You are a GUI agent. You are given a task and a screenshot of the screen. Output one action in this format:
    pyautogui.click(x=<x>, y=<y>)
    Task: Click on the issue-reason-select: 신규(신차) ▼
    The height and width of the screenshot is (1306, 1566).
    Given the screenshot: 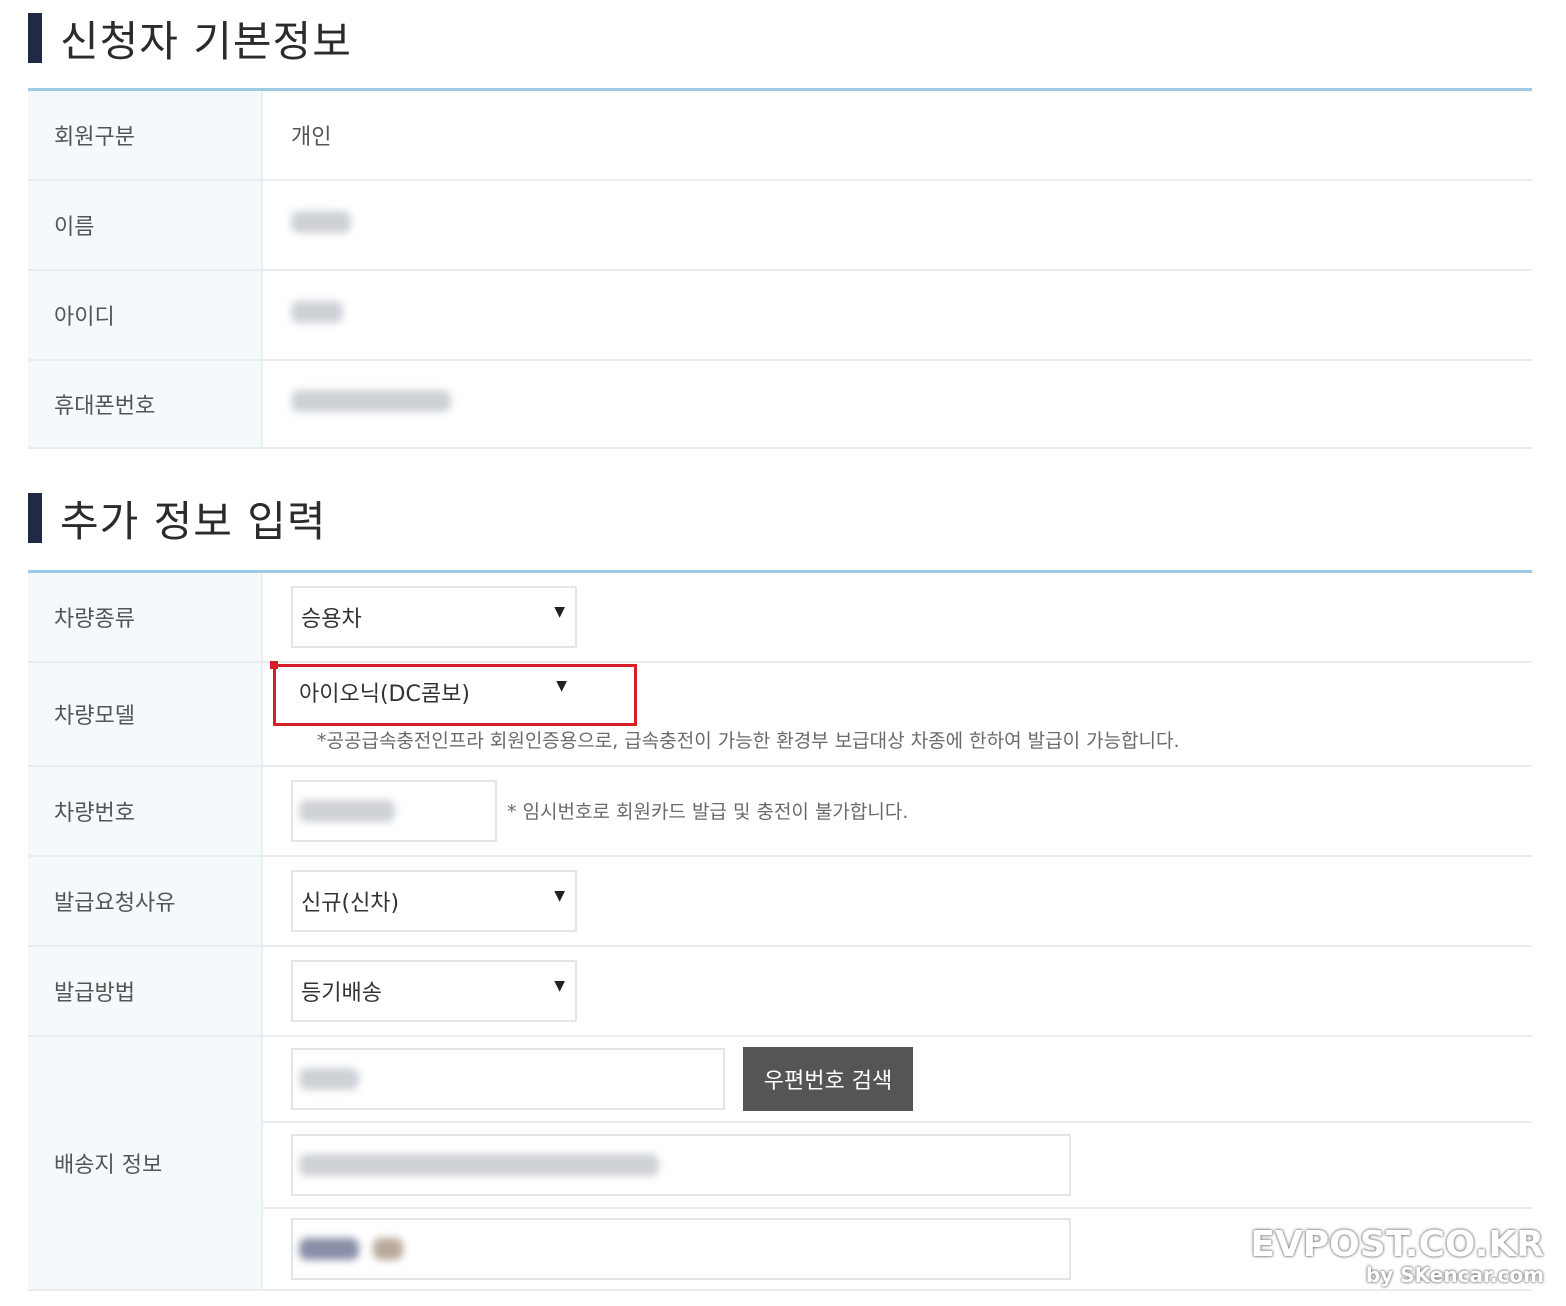 What is the action you would take?
    pyautogui.click(x=434, y=900)
    